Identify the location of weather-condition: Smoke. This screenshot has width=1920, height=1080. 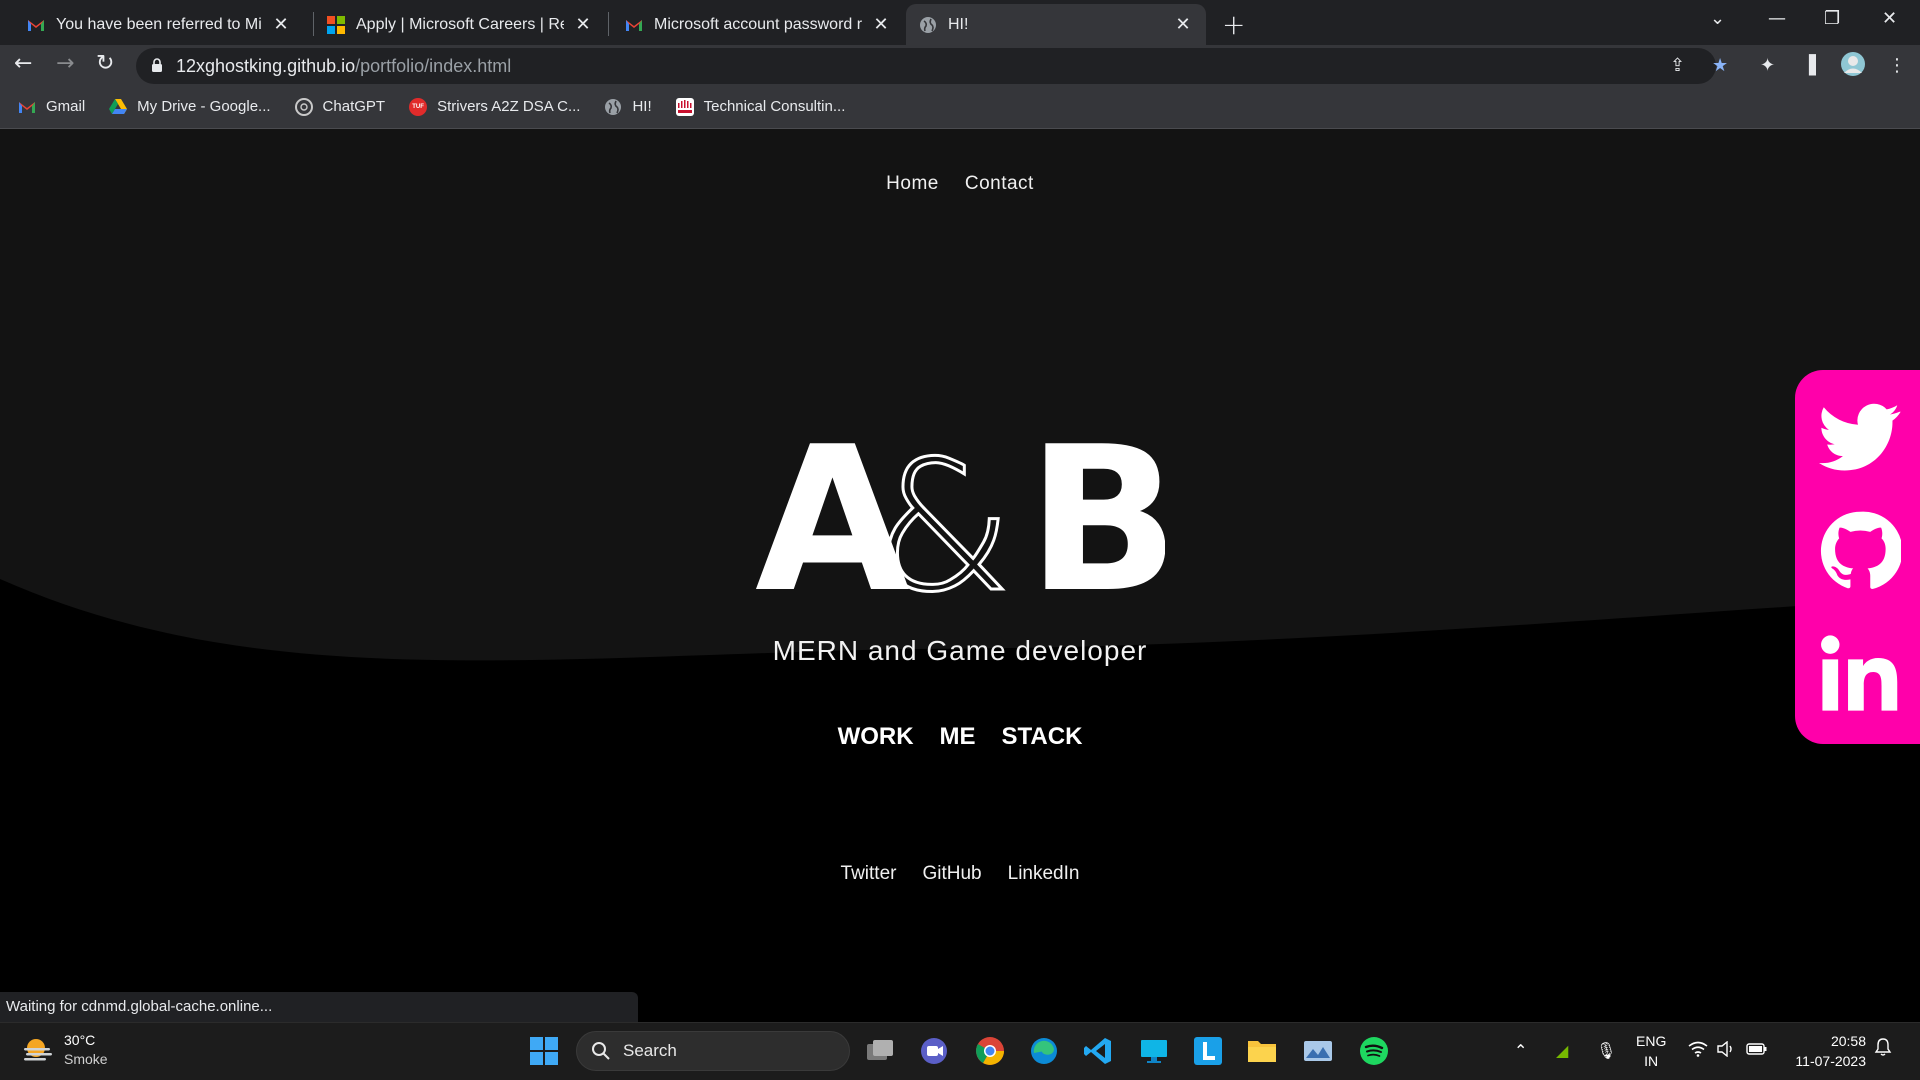
(86, 1059).